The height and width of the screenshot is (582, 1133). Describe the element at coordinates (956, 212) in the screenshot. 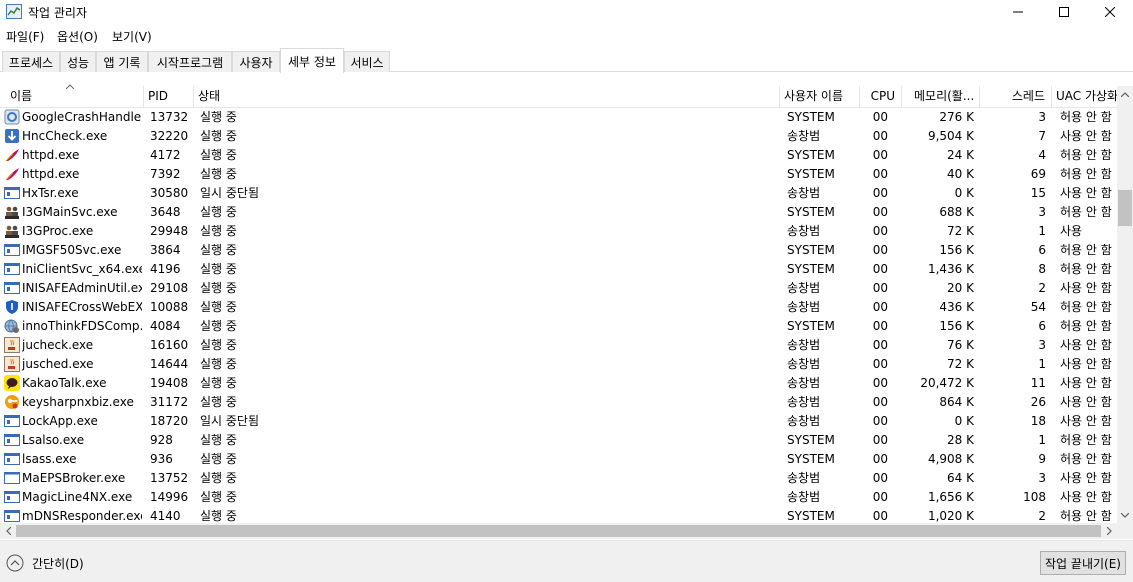

I see `process-memory: 688 K` at that location.